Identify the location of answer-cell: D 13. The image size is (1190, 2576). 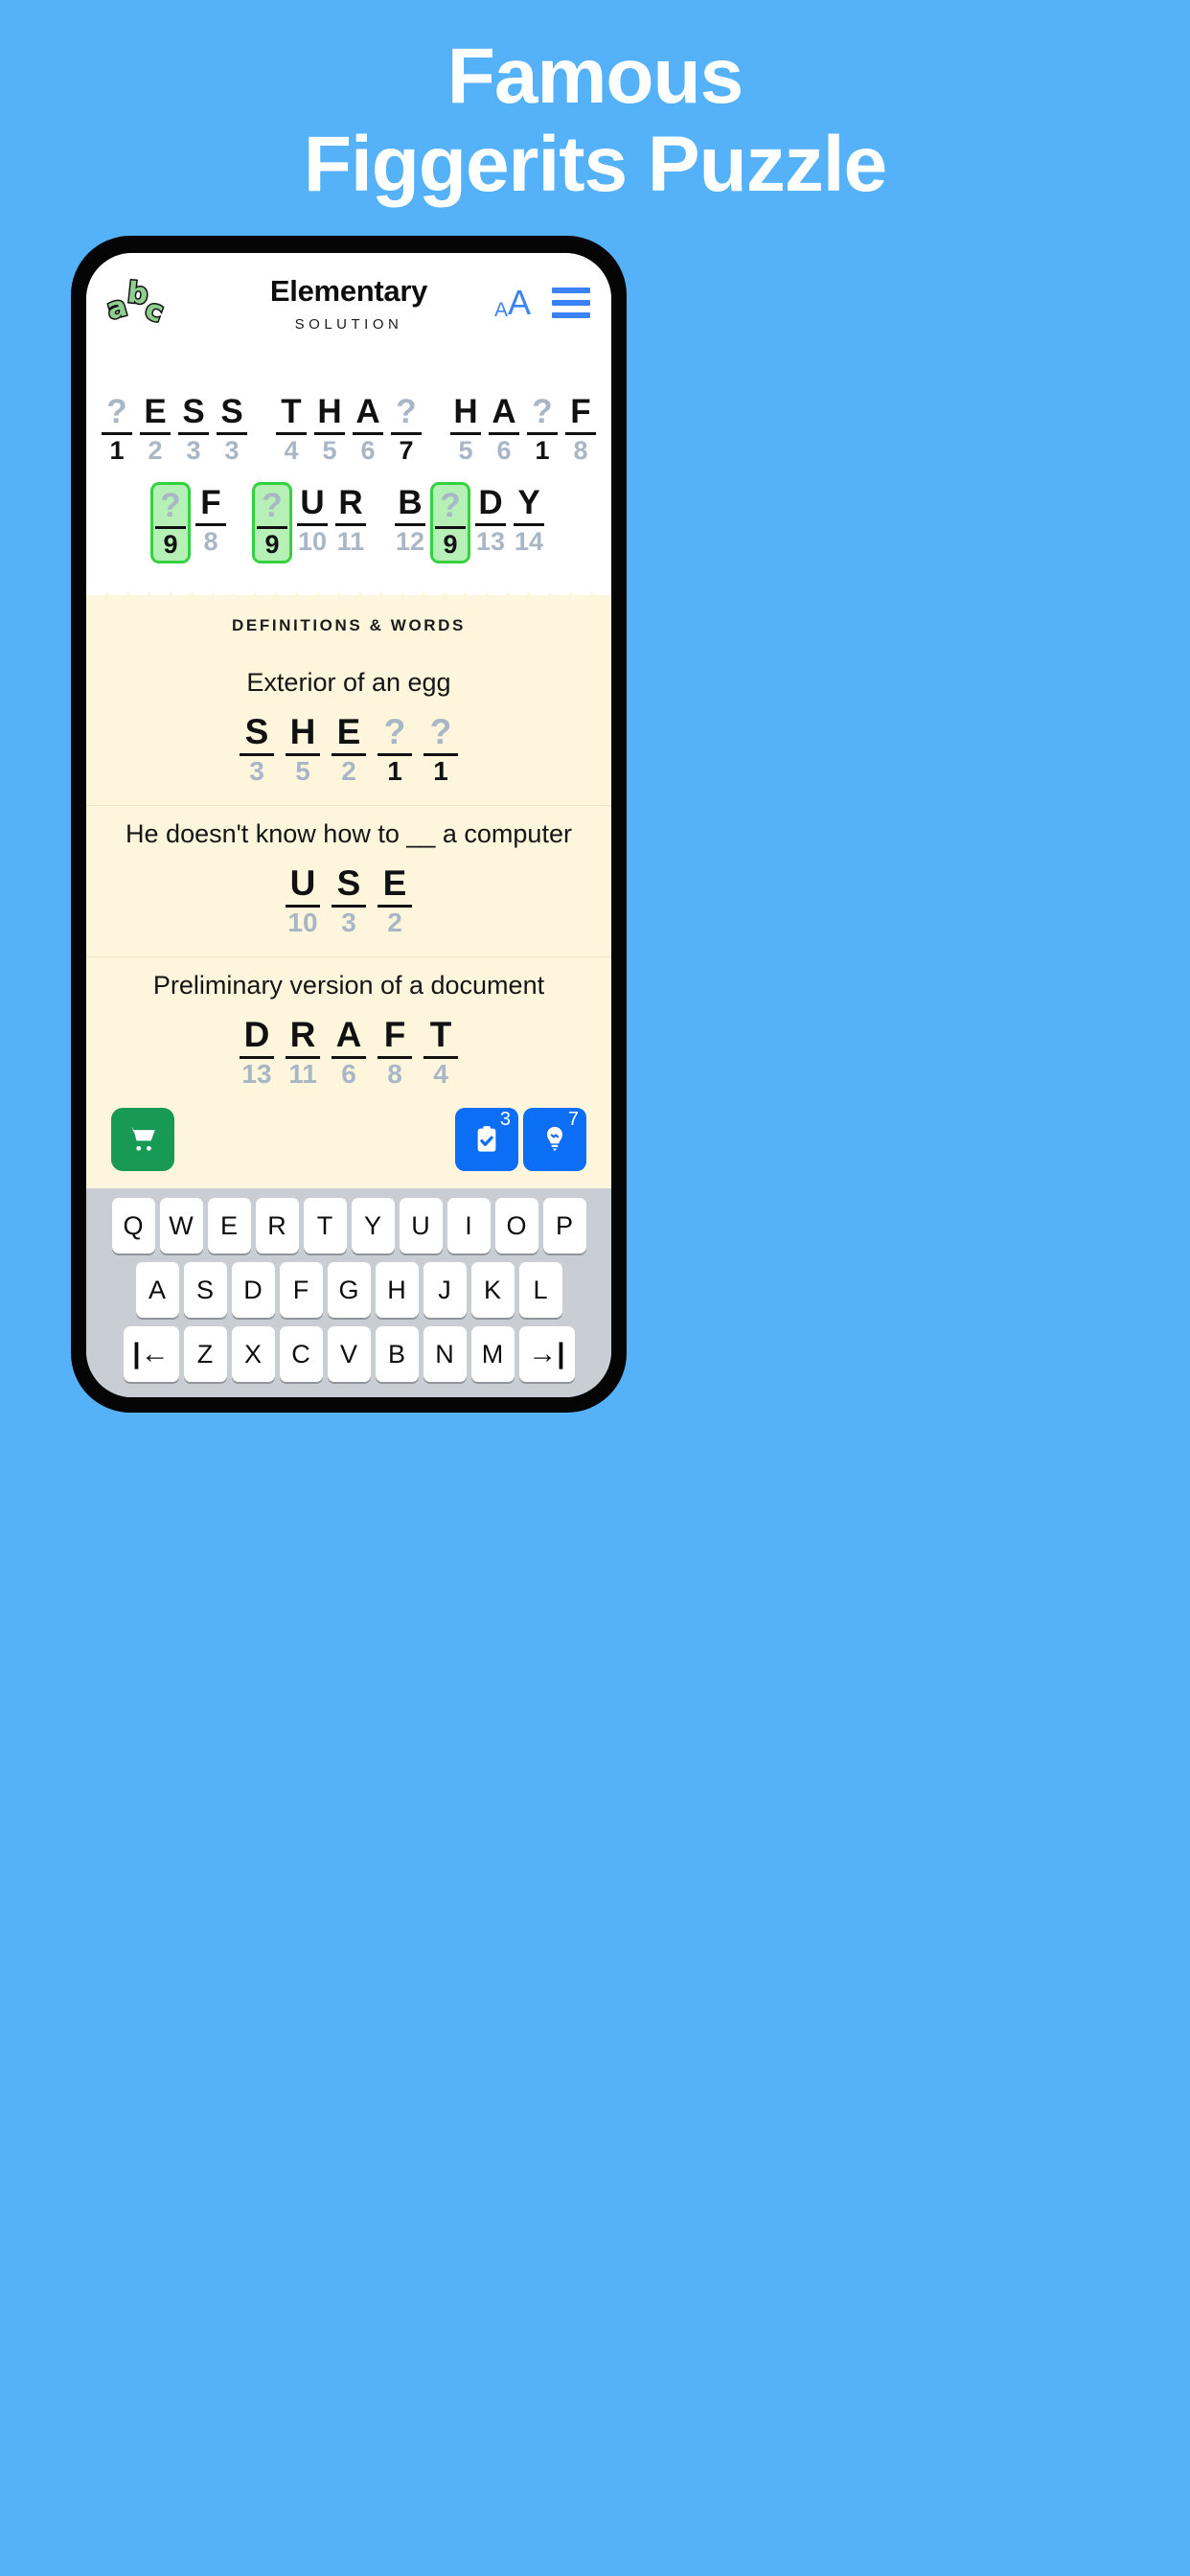
(257, 1052).